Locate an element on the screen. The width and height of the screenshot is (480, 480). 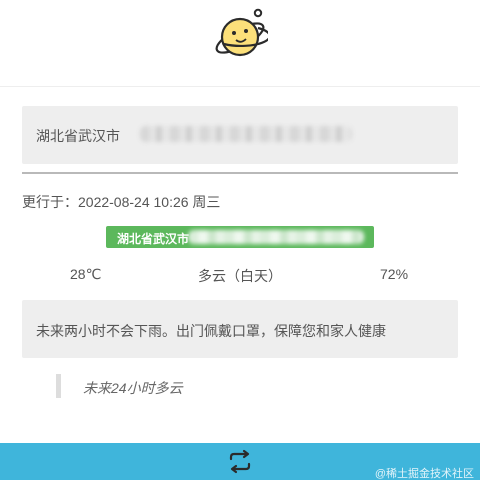
location-label: 湖北省武汉市 is located at coordinates (78, 136).